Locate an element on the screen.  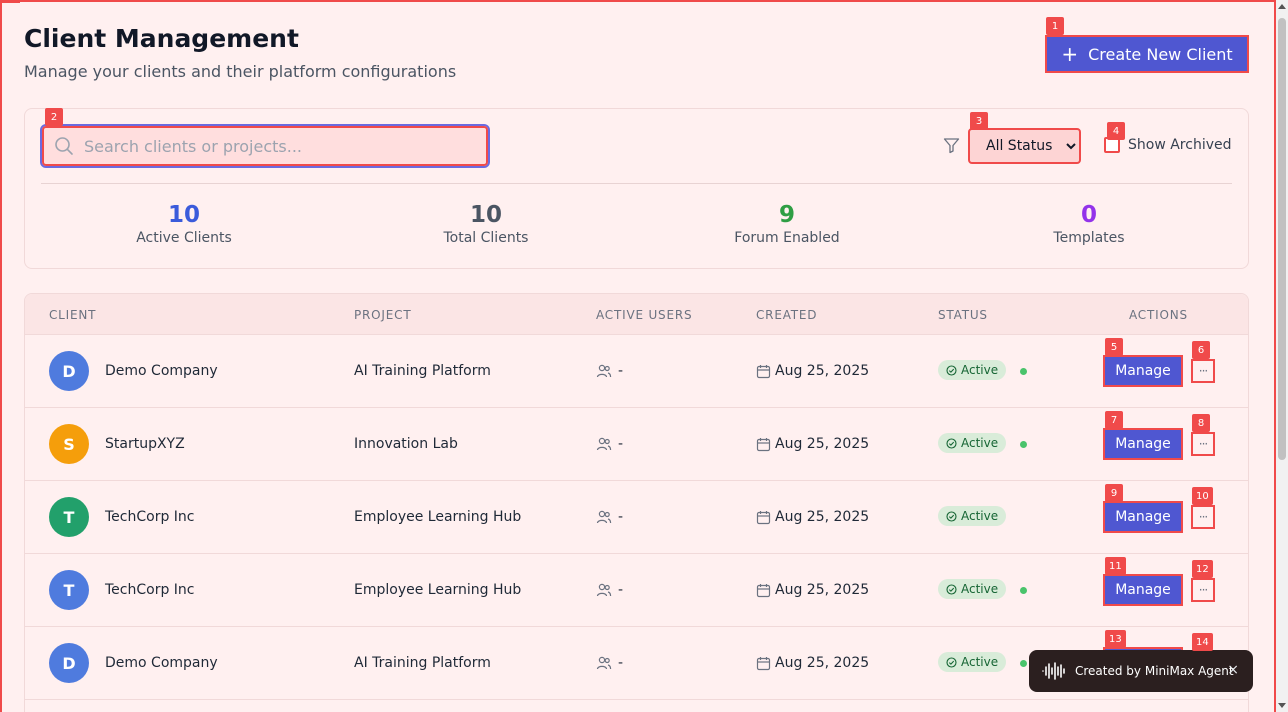
corner-mark is located at coordinates (10, 1).